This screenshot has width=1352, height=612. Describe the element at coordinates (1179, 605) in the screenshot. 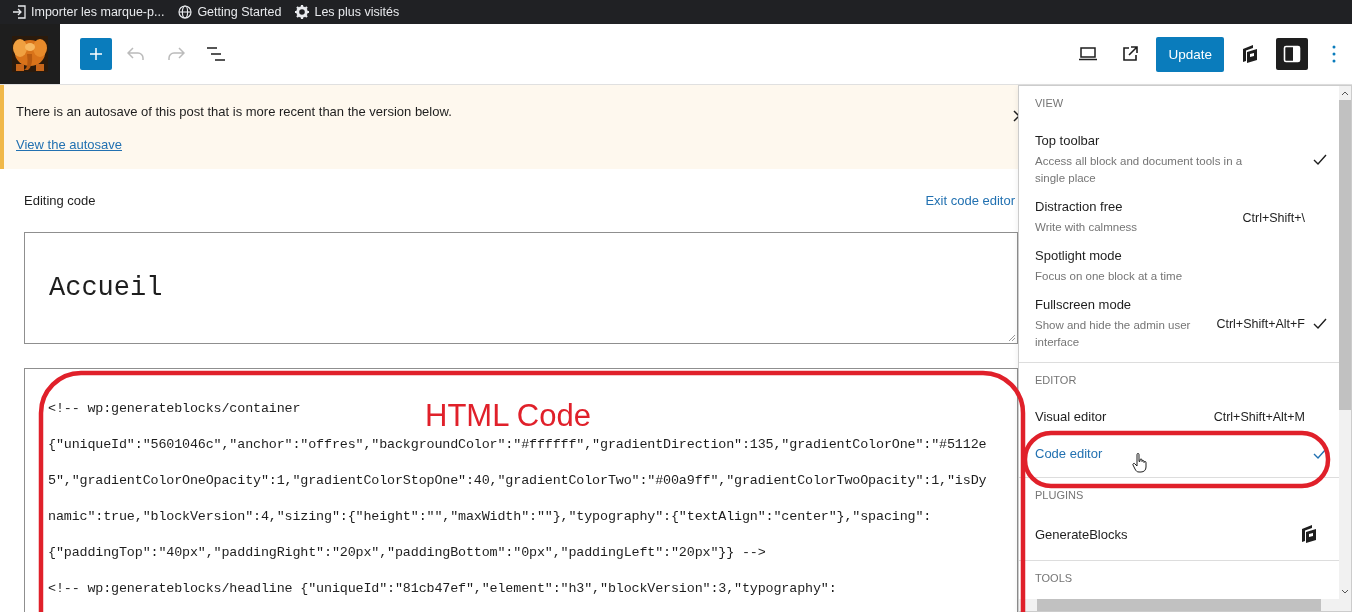

I see `horizontal-scrollbar` at that location.